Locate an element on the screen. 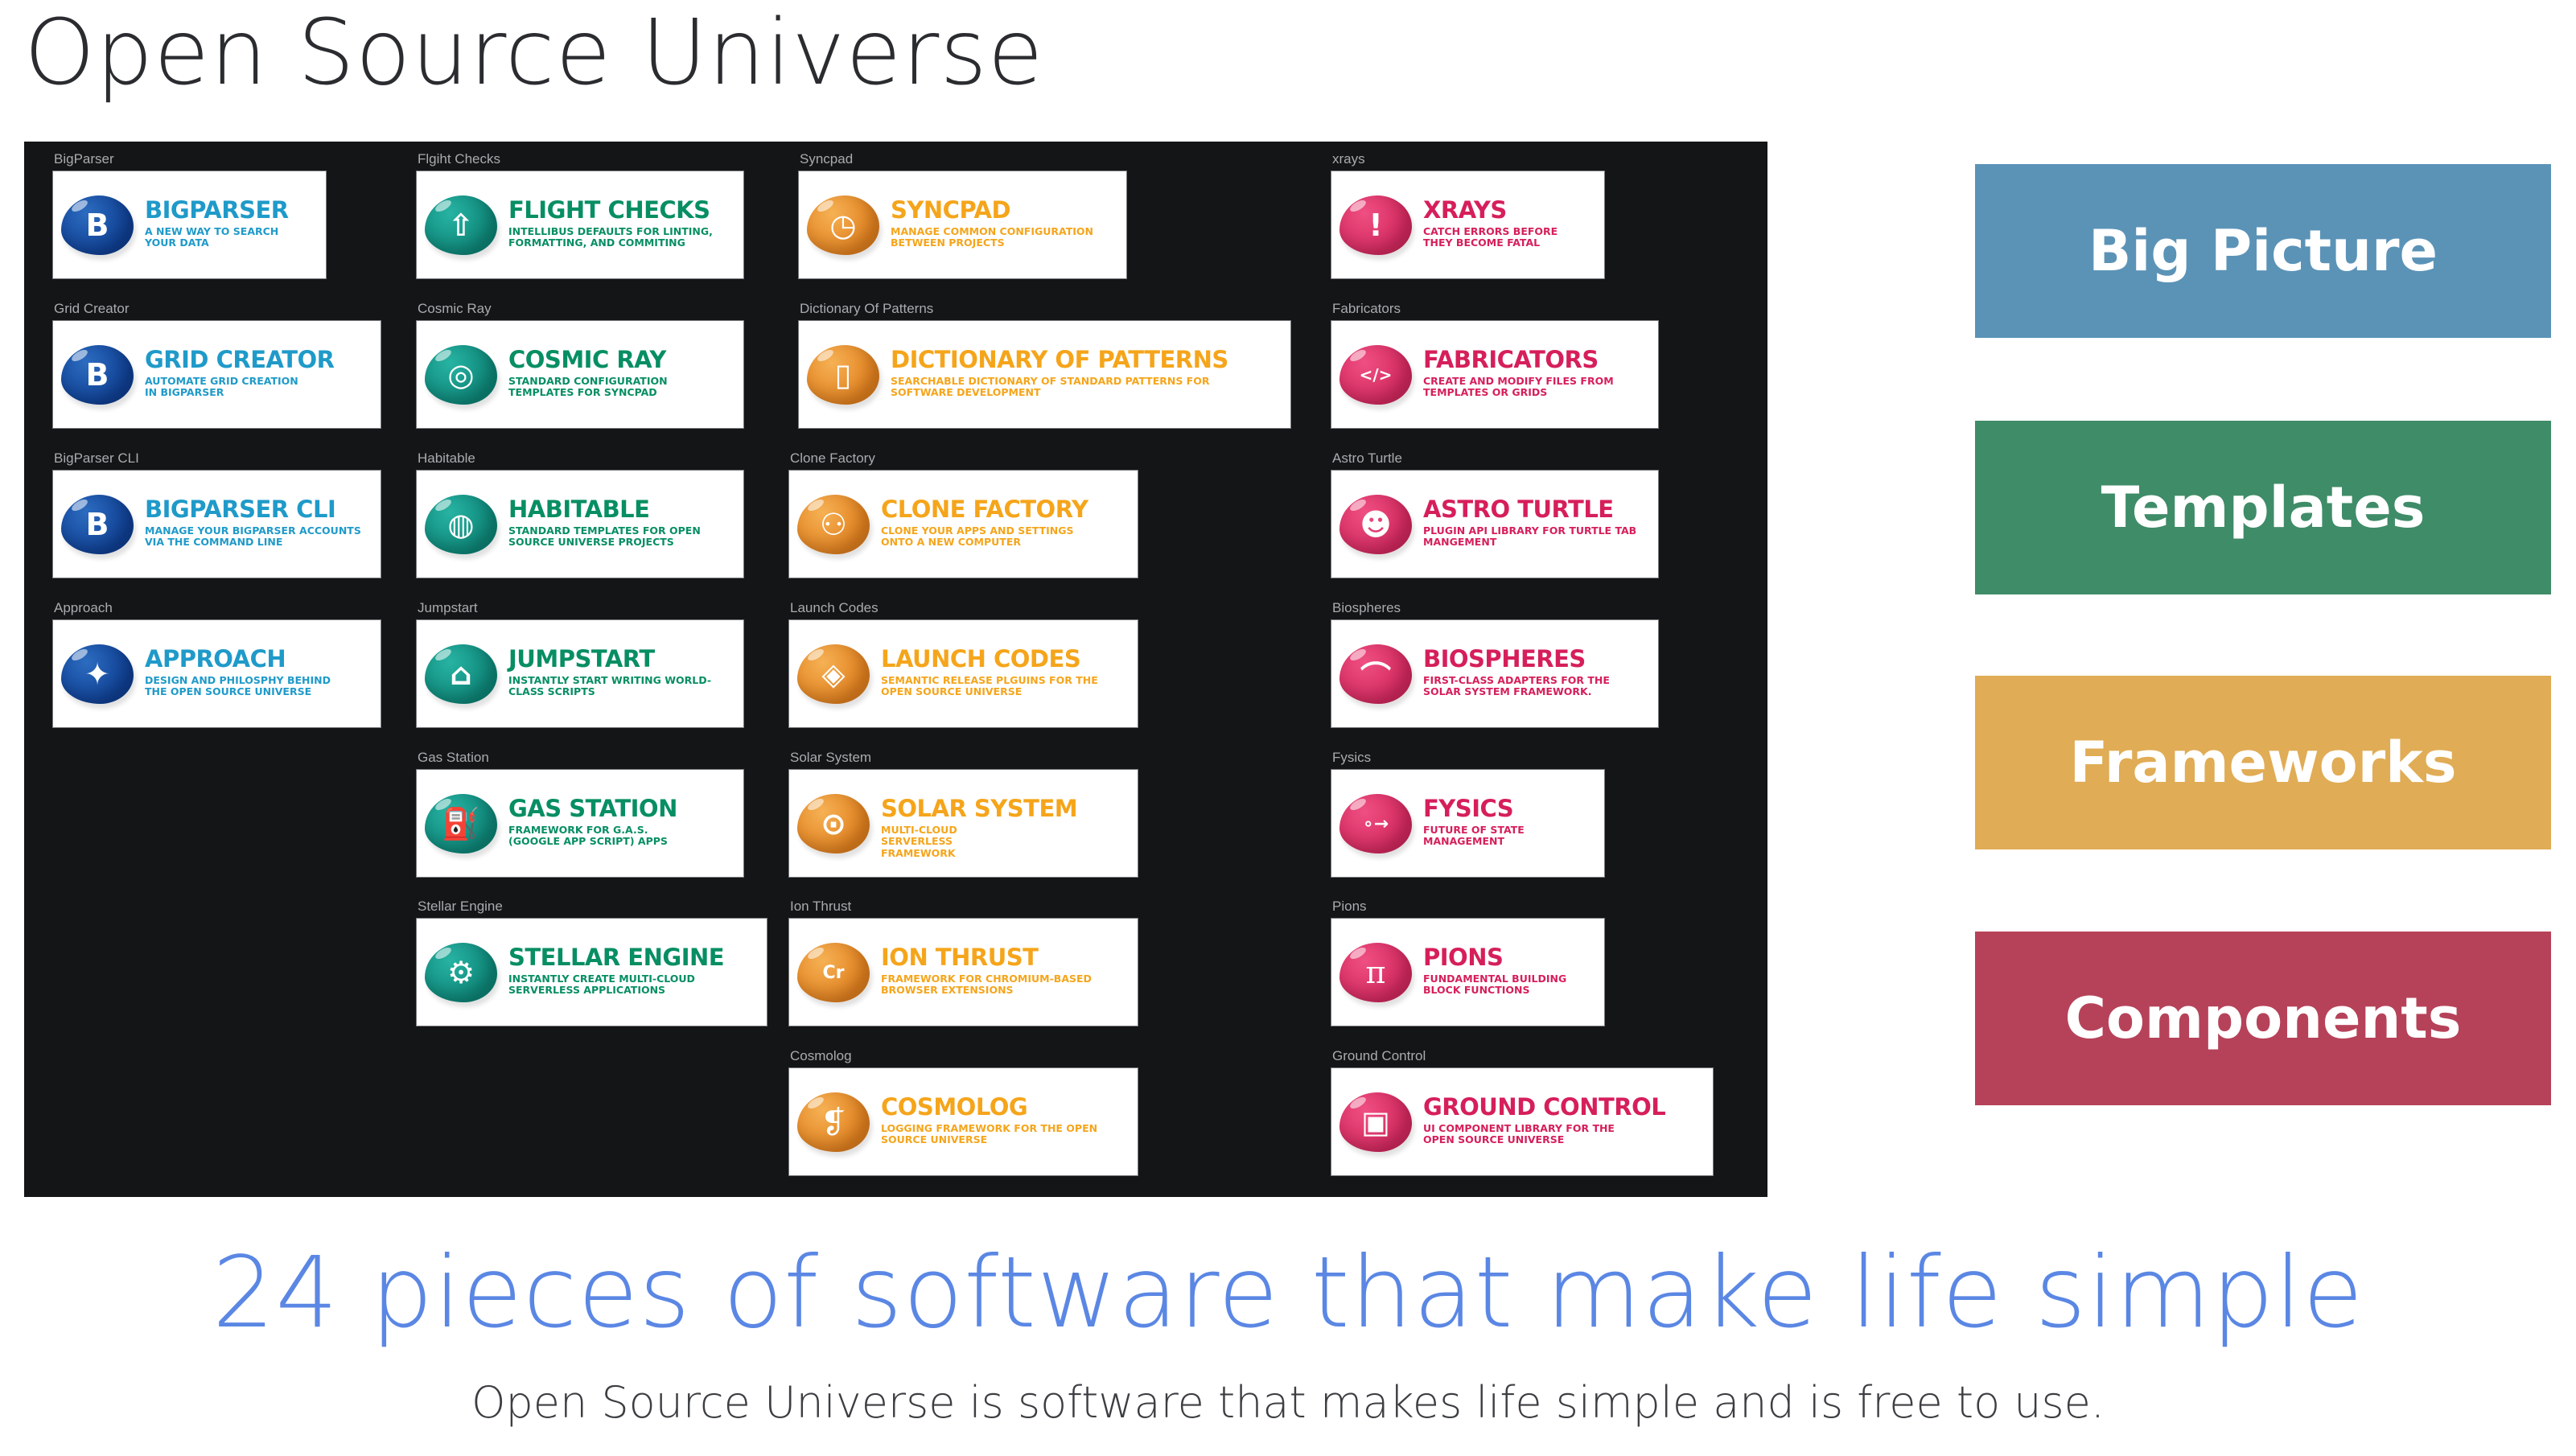  card-title: Fabricators is located at coordinates (1511, 359).